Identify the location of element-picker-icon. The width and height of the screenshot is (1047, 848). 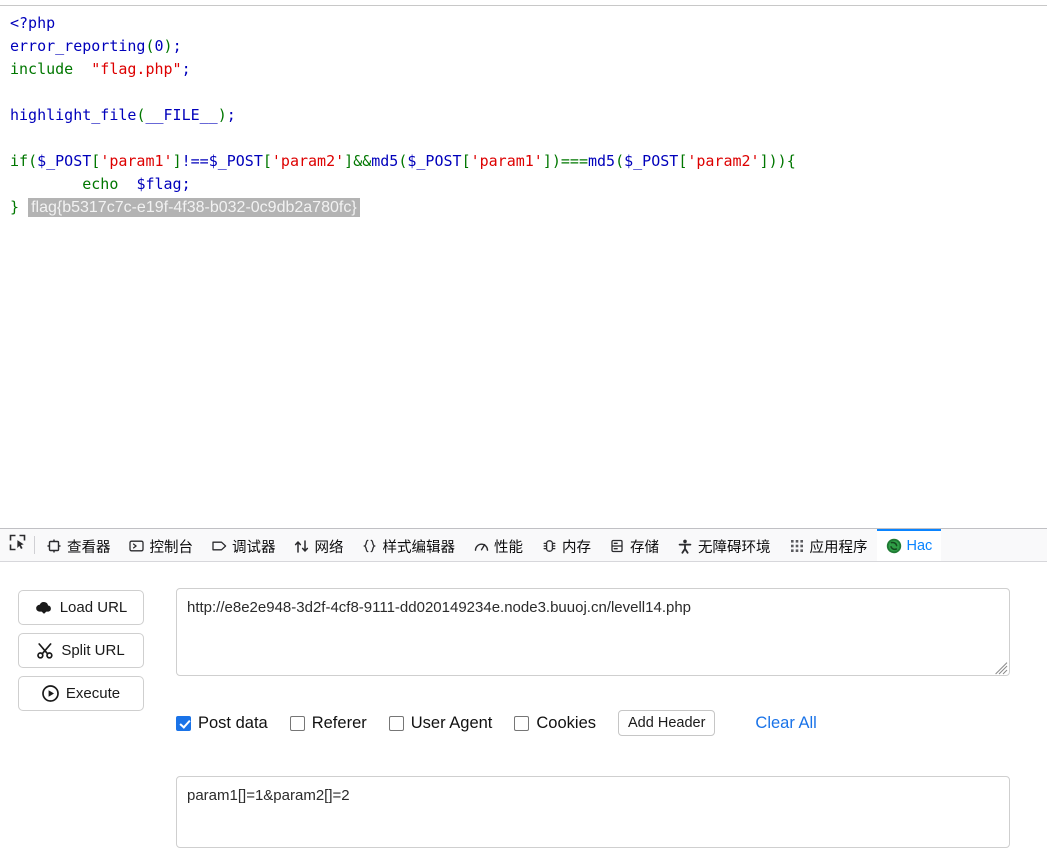
(17, 545).